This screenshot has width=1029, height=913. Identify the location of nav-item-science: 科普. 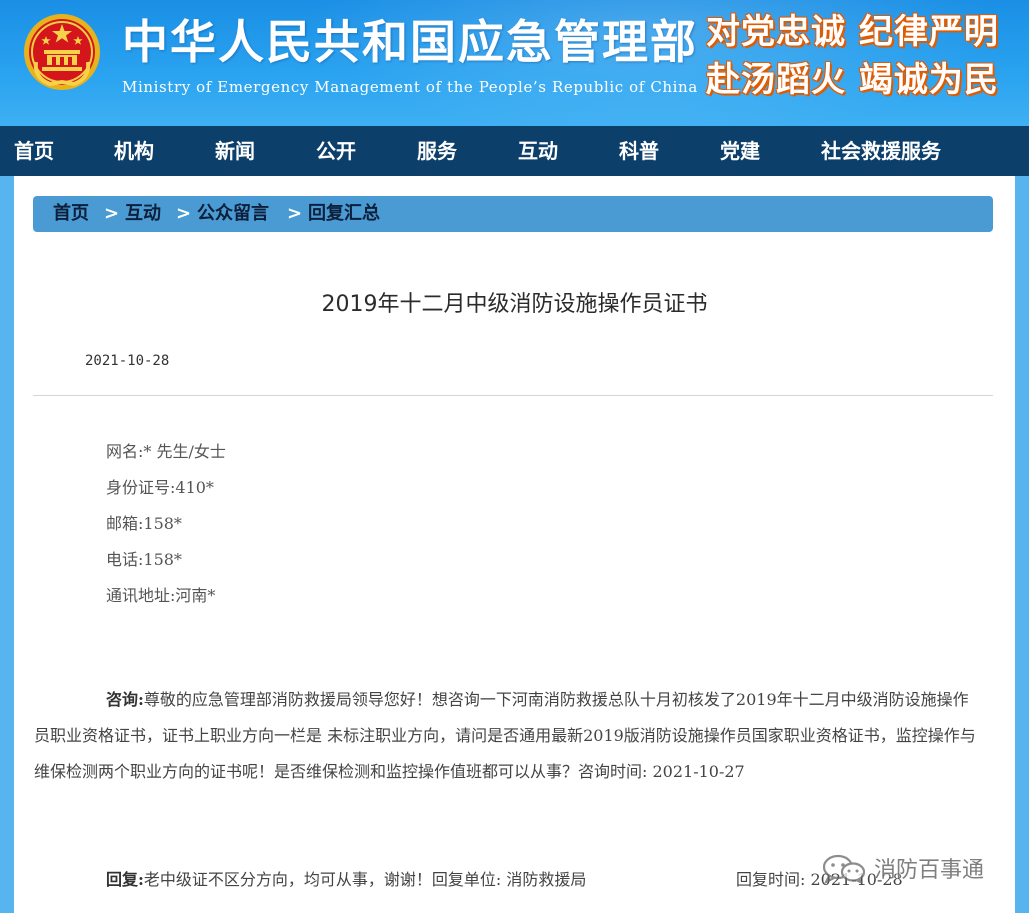
(639, 151).